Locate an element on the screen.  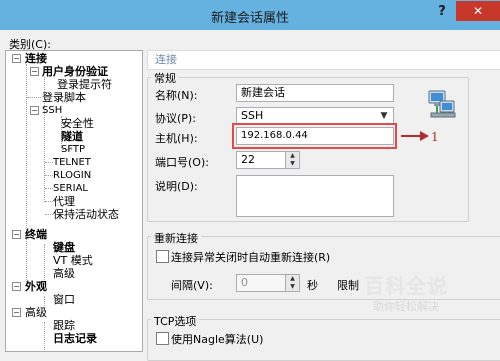
tree-item-keepalive: 保持活动状态 is located at coordinates (86, 214).